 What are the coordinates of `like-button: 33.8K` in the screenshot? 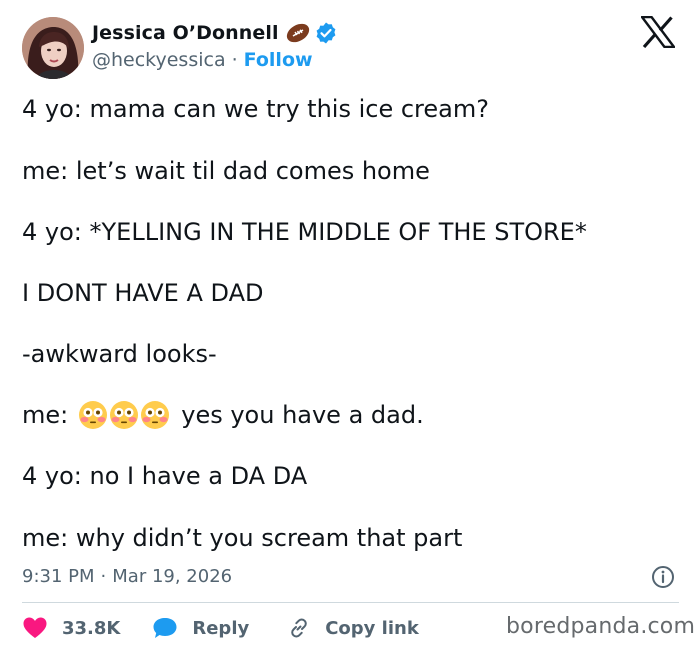 It's located at (71, 628).